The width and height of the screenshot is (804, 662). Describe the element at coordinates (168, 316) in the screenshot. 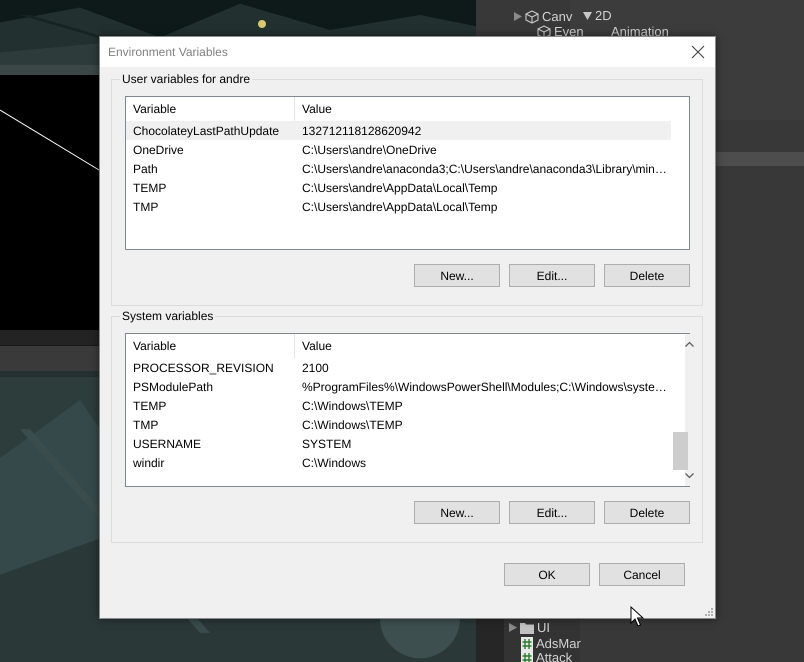

I see `group-title: System variables` at that location.